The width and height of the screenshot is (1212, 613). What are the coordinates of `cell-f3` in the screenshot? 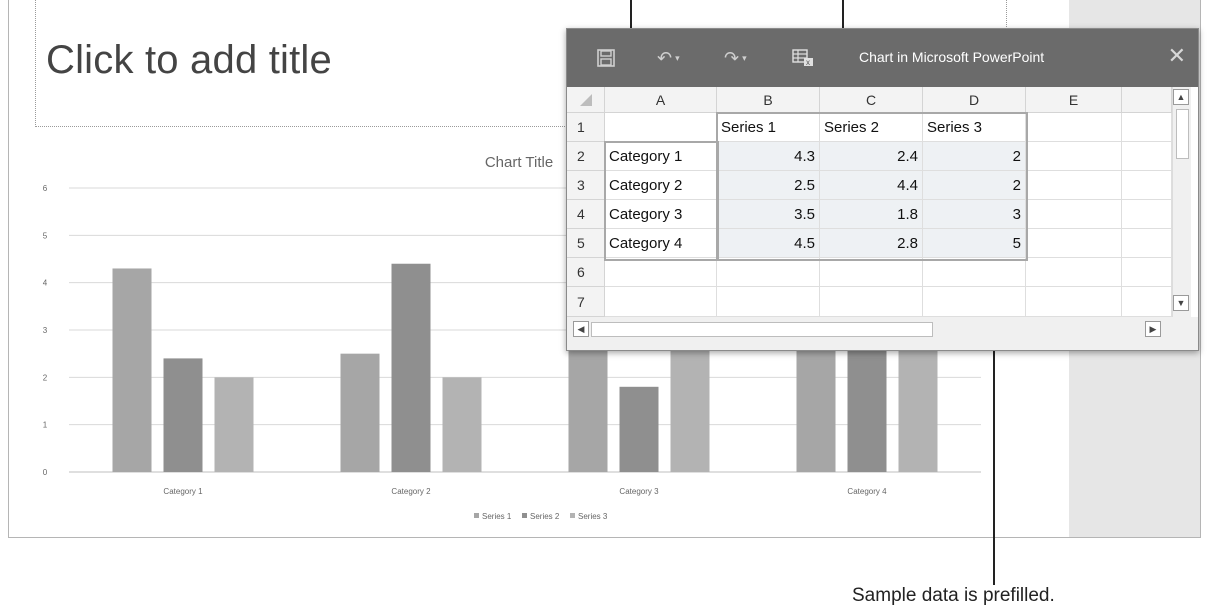 It's located at (1147, 185).